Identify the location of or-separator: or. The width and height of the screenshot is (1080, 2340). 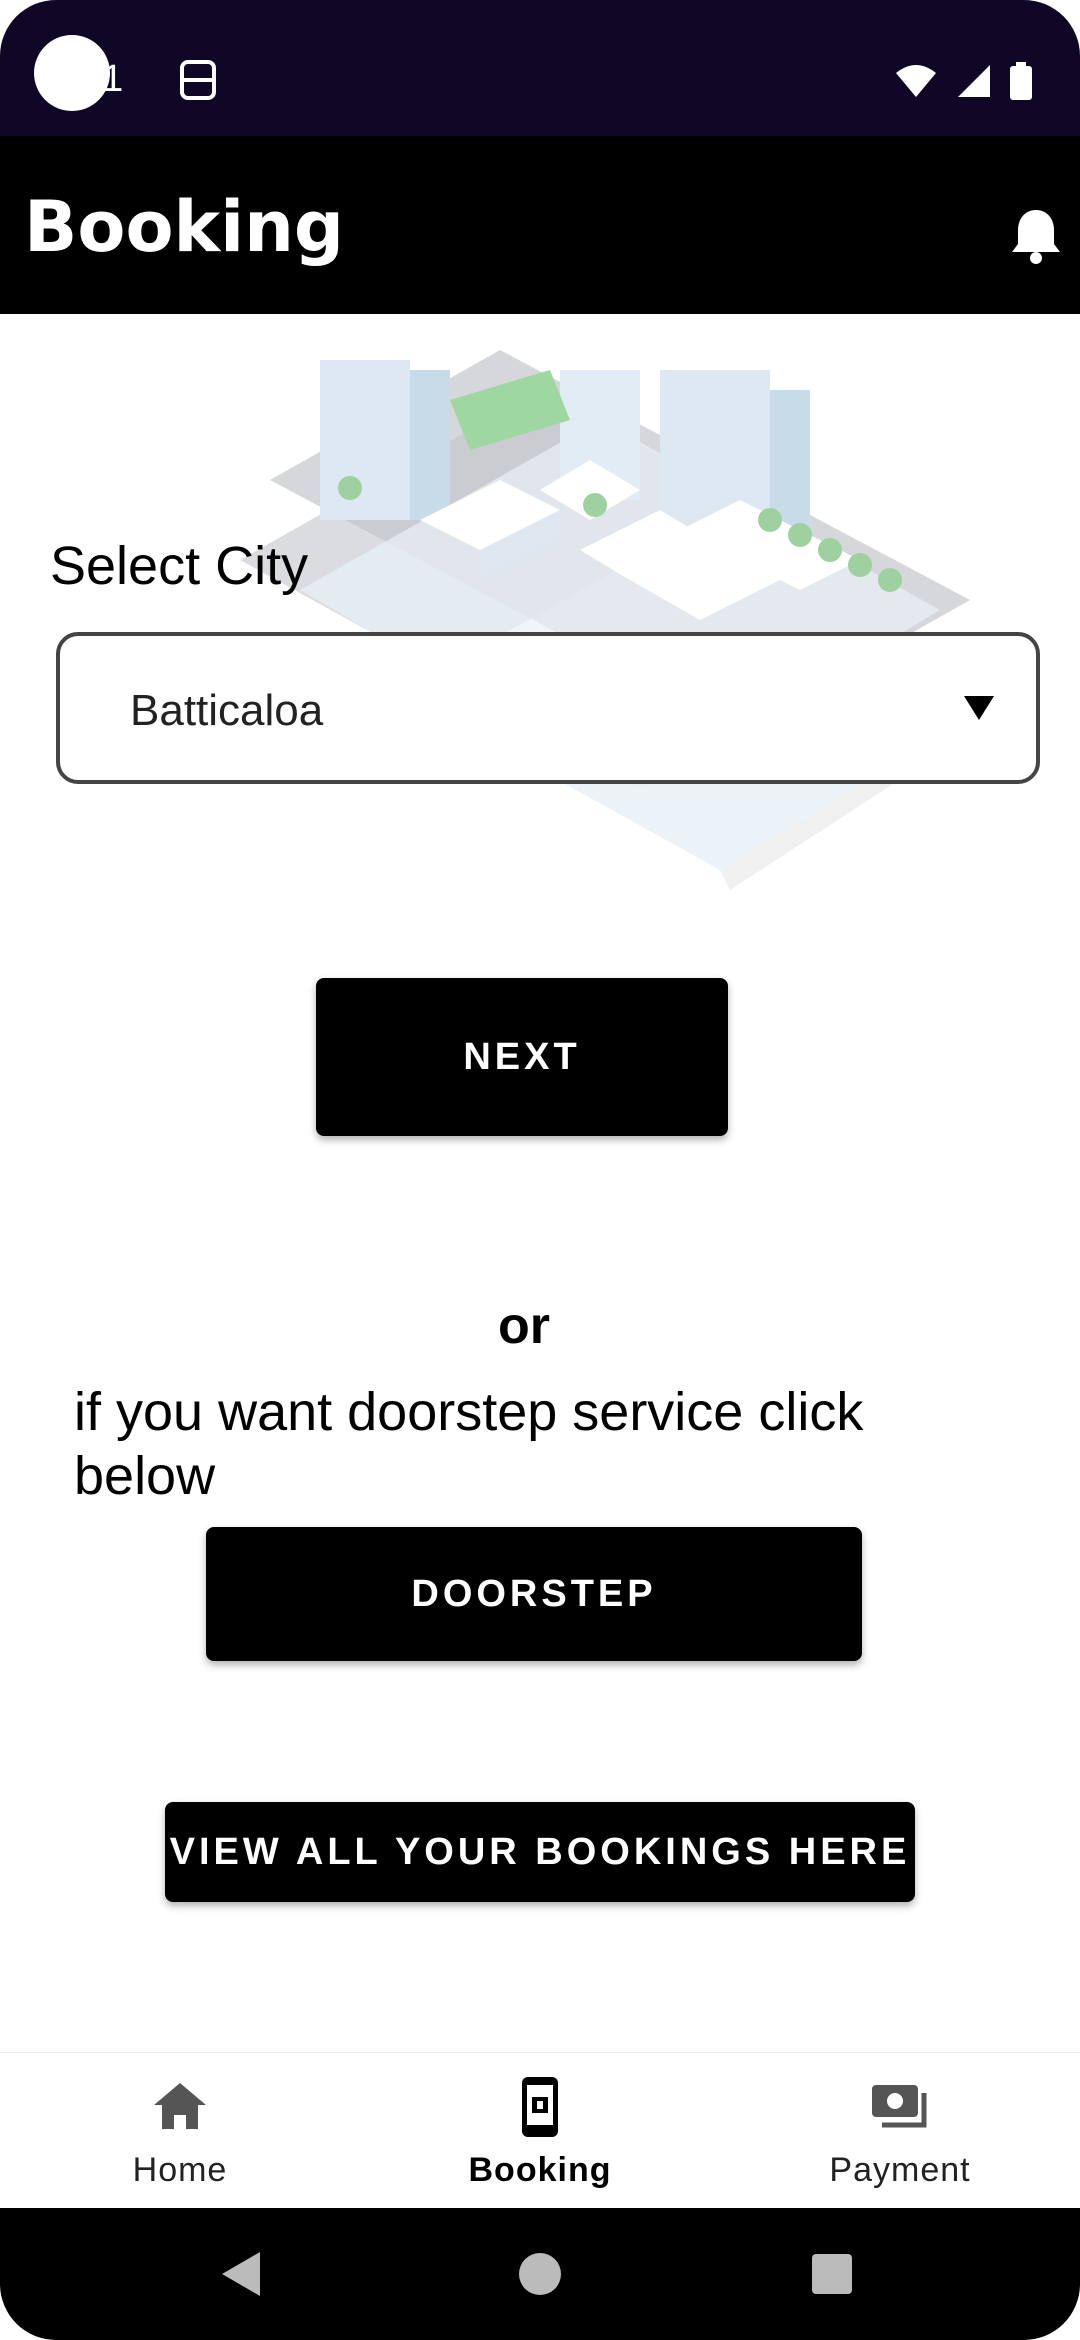
(524, 1326).